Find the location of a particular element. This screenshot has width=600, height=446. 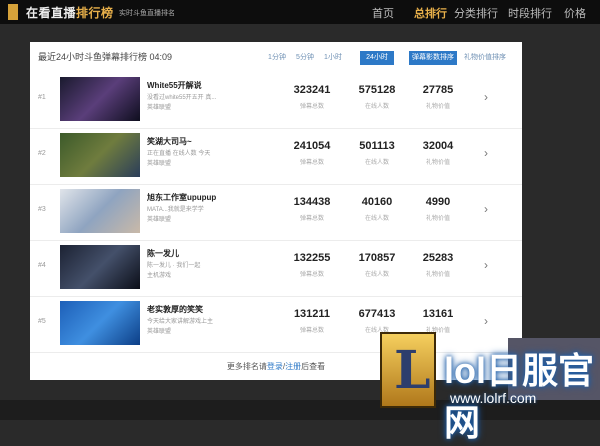

row-rank: #1 is located at coordinates (42, 97).